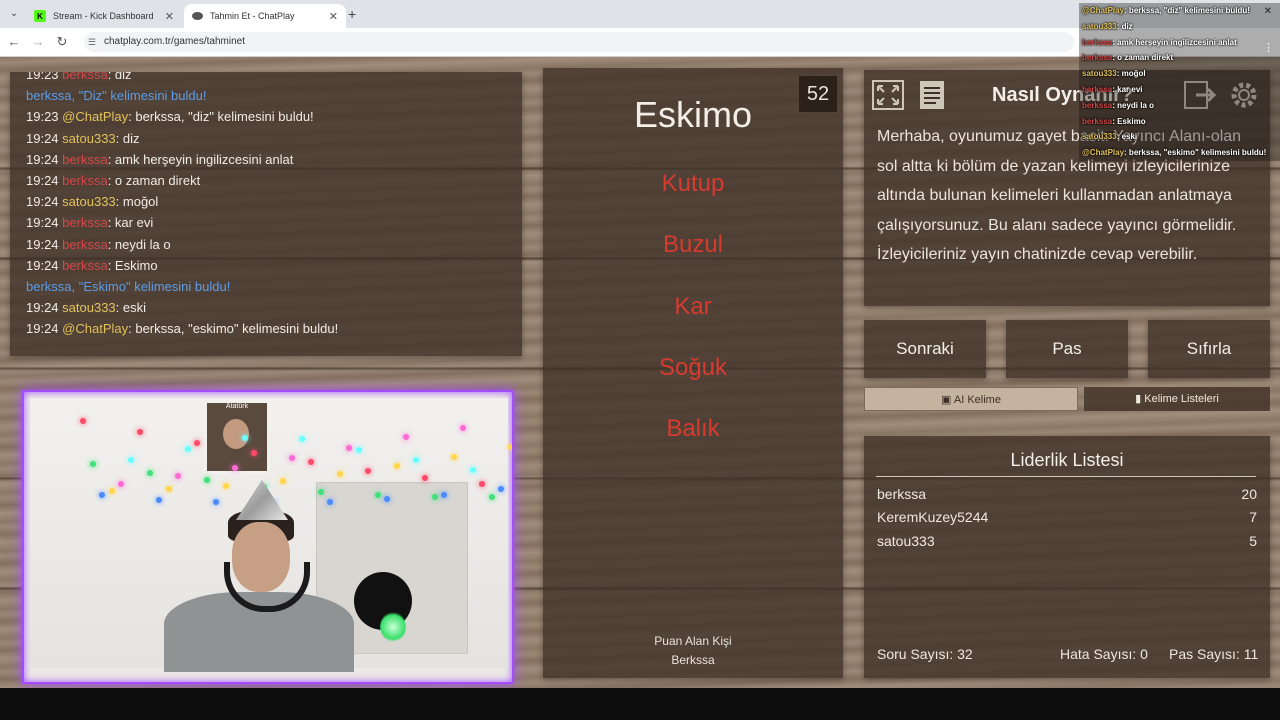 This screenshot has width=1280, height=720. I want to click on chat-text: : kar evi, so click(130, 223).